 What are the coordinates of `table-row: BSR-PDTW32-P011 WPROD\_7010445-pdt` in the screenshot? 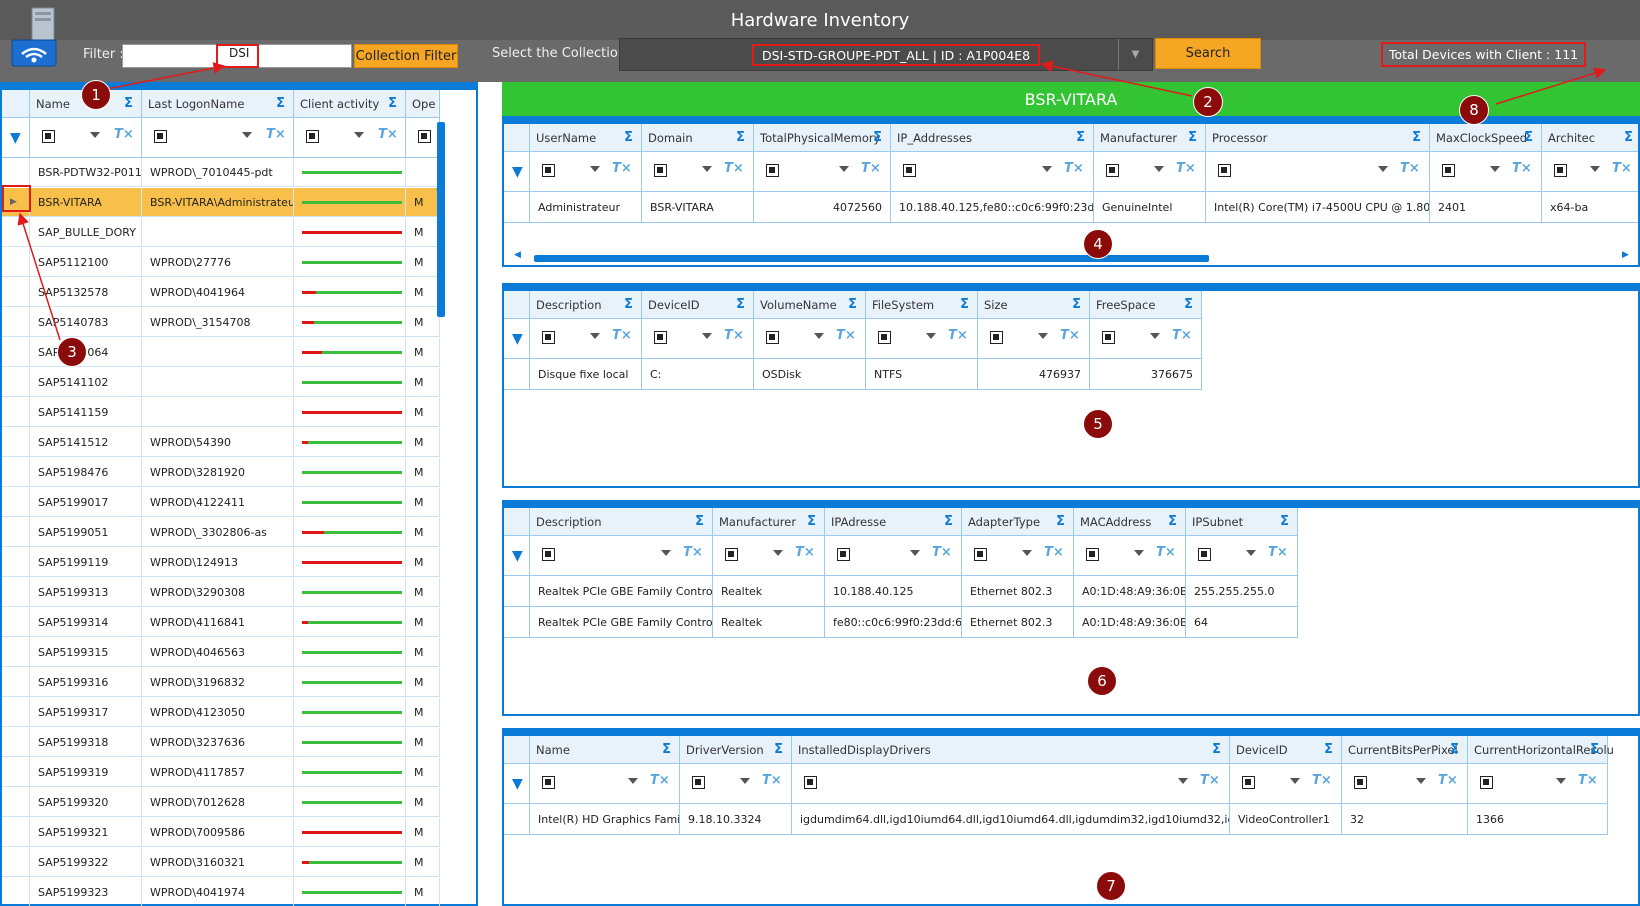 It's located at (221, 172).